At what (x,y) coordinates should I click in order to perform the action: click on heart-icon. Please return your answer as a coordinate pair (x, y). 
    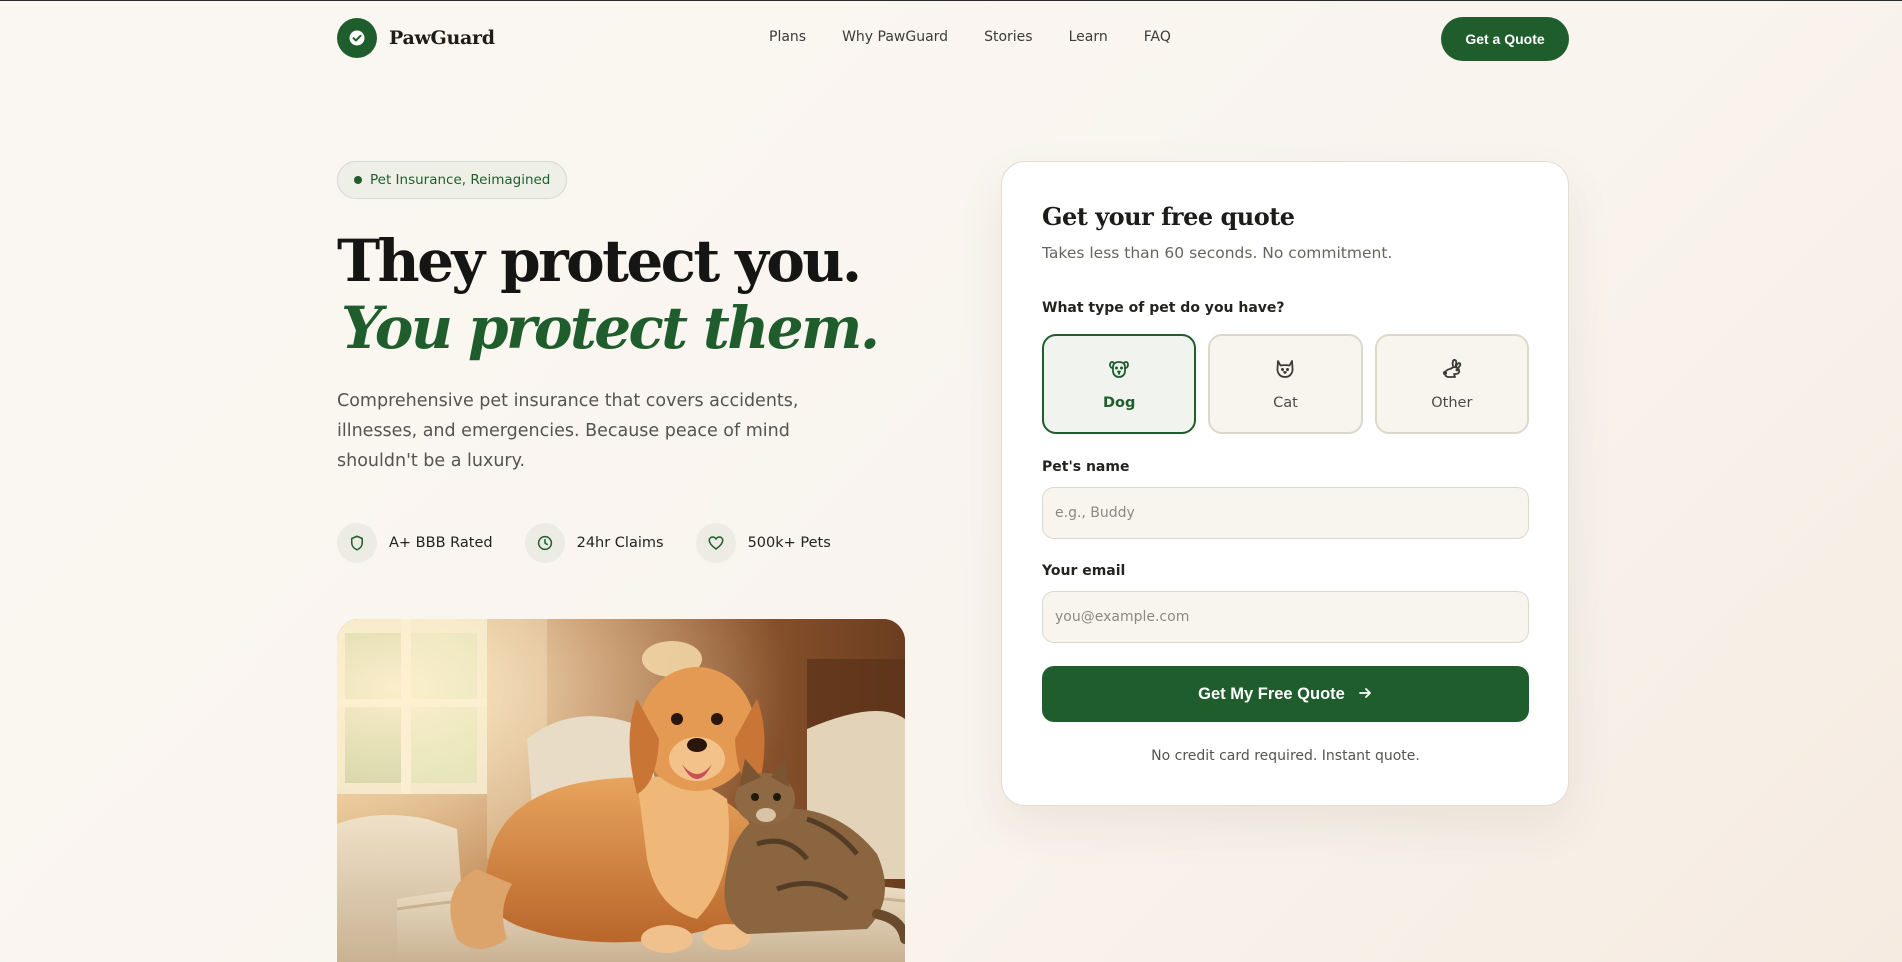
    Looking at the image, I should click on (715, 543).